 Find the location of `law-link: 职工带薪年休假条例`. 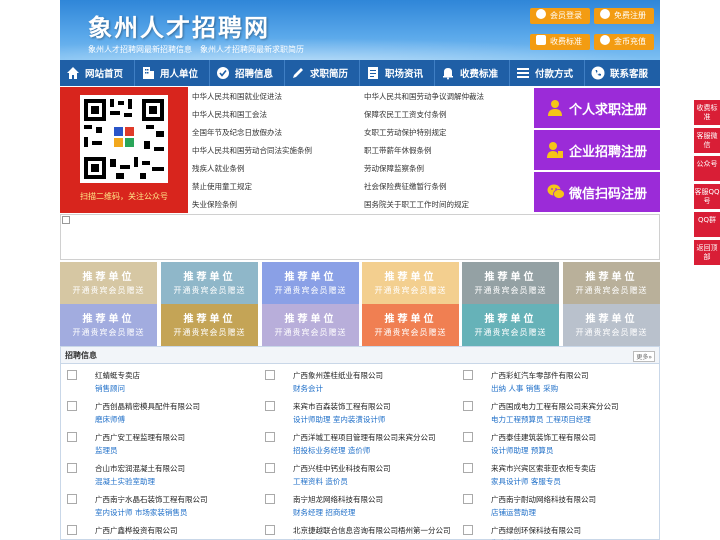

law-link: 职工带薪年休假条例 is located at coordinates (398, 151).